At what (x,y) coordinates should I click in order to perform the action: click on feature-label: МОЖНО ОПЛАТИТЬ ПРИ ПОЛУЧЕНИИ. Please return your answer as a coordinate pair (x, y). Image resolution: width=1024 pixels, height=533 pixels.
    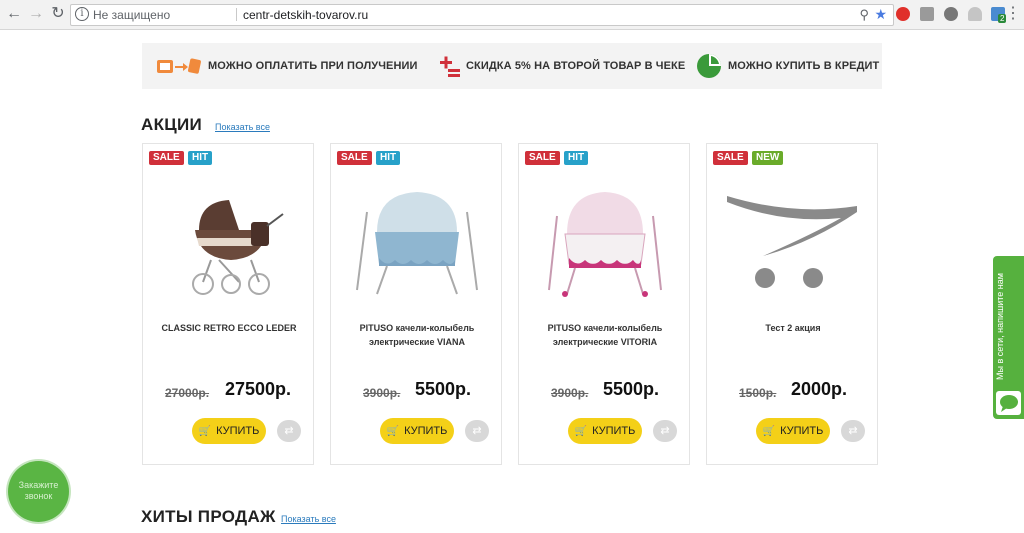
    Looking at the image, I should click on (313, 66).